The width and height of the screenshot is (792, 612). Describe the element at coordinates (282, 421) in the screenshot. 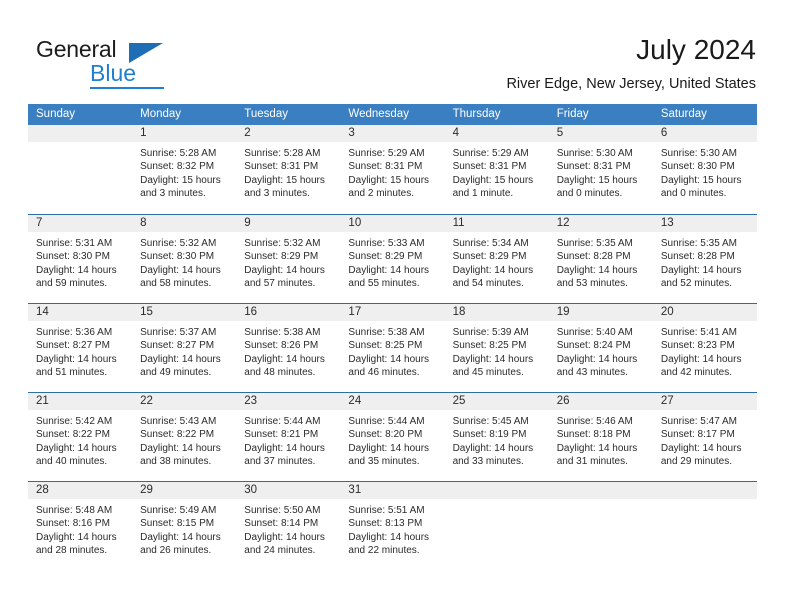

I see `sunrise-text: Sunrise: 5:44 AM` at that location.